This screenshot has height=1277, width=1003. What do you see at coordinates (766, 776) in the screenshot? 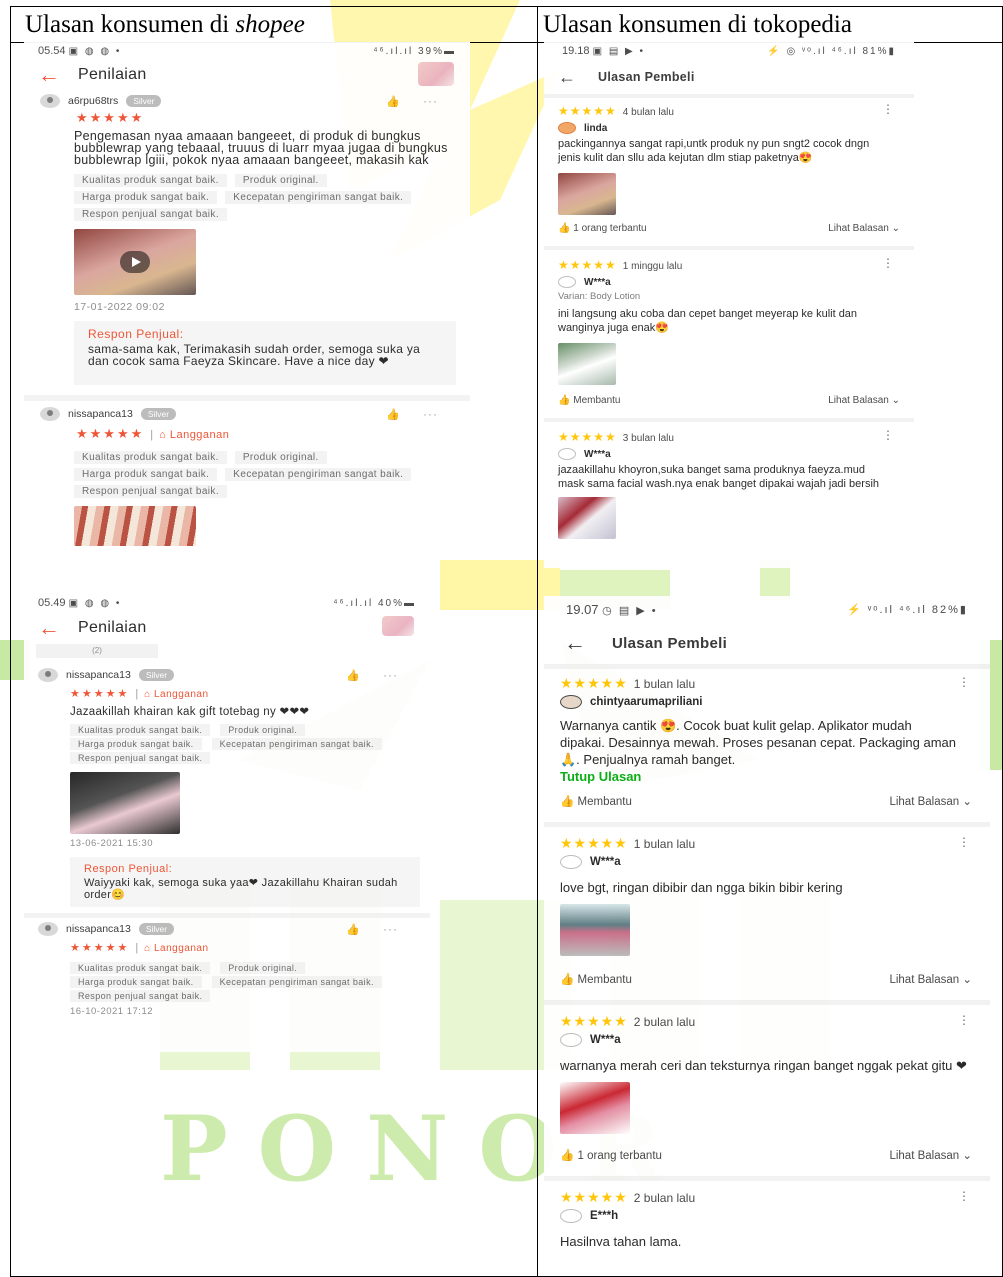
I see `collapse-review-link: Tutup Ulasan` at bounding box center [766, 776].